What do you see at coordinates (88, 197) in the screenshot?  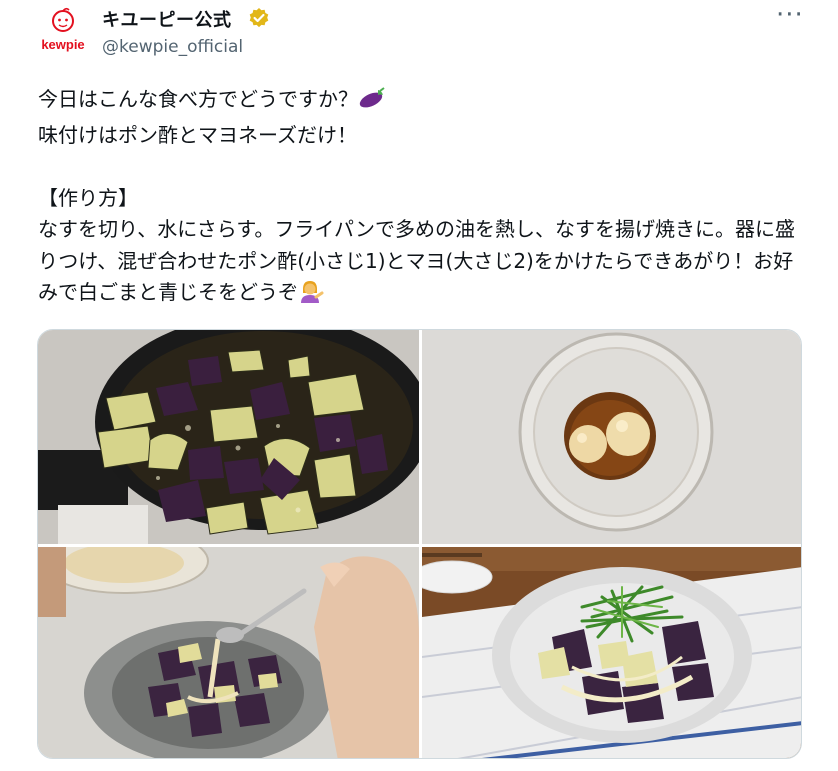 I see `recipe-heading: 【作り方】` at bounding box center [88, 197].